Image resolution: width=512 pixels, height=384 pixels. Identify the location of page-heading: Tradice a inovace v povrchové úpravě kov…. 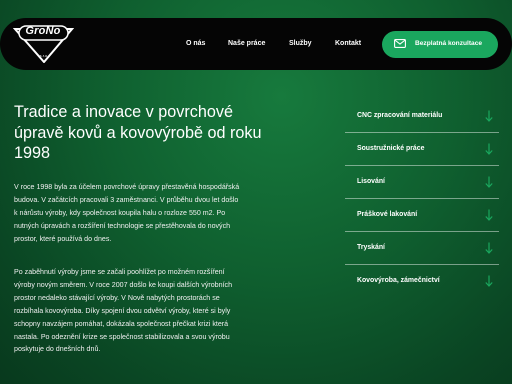
(138, 132).